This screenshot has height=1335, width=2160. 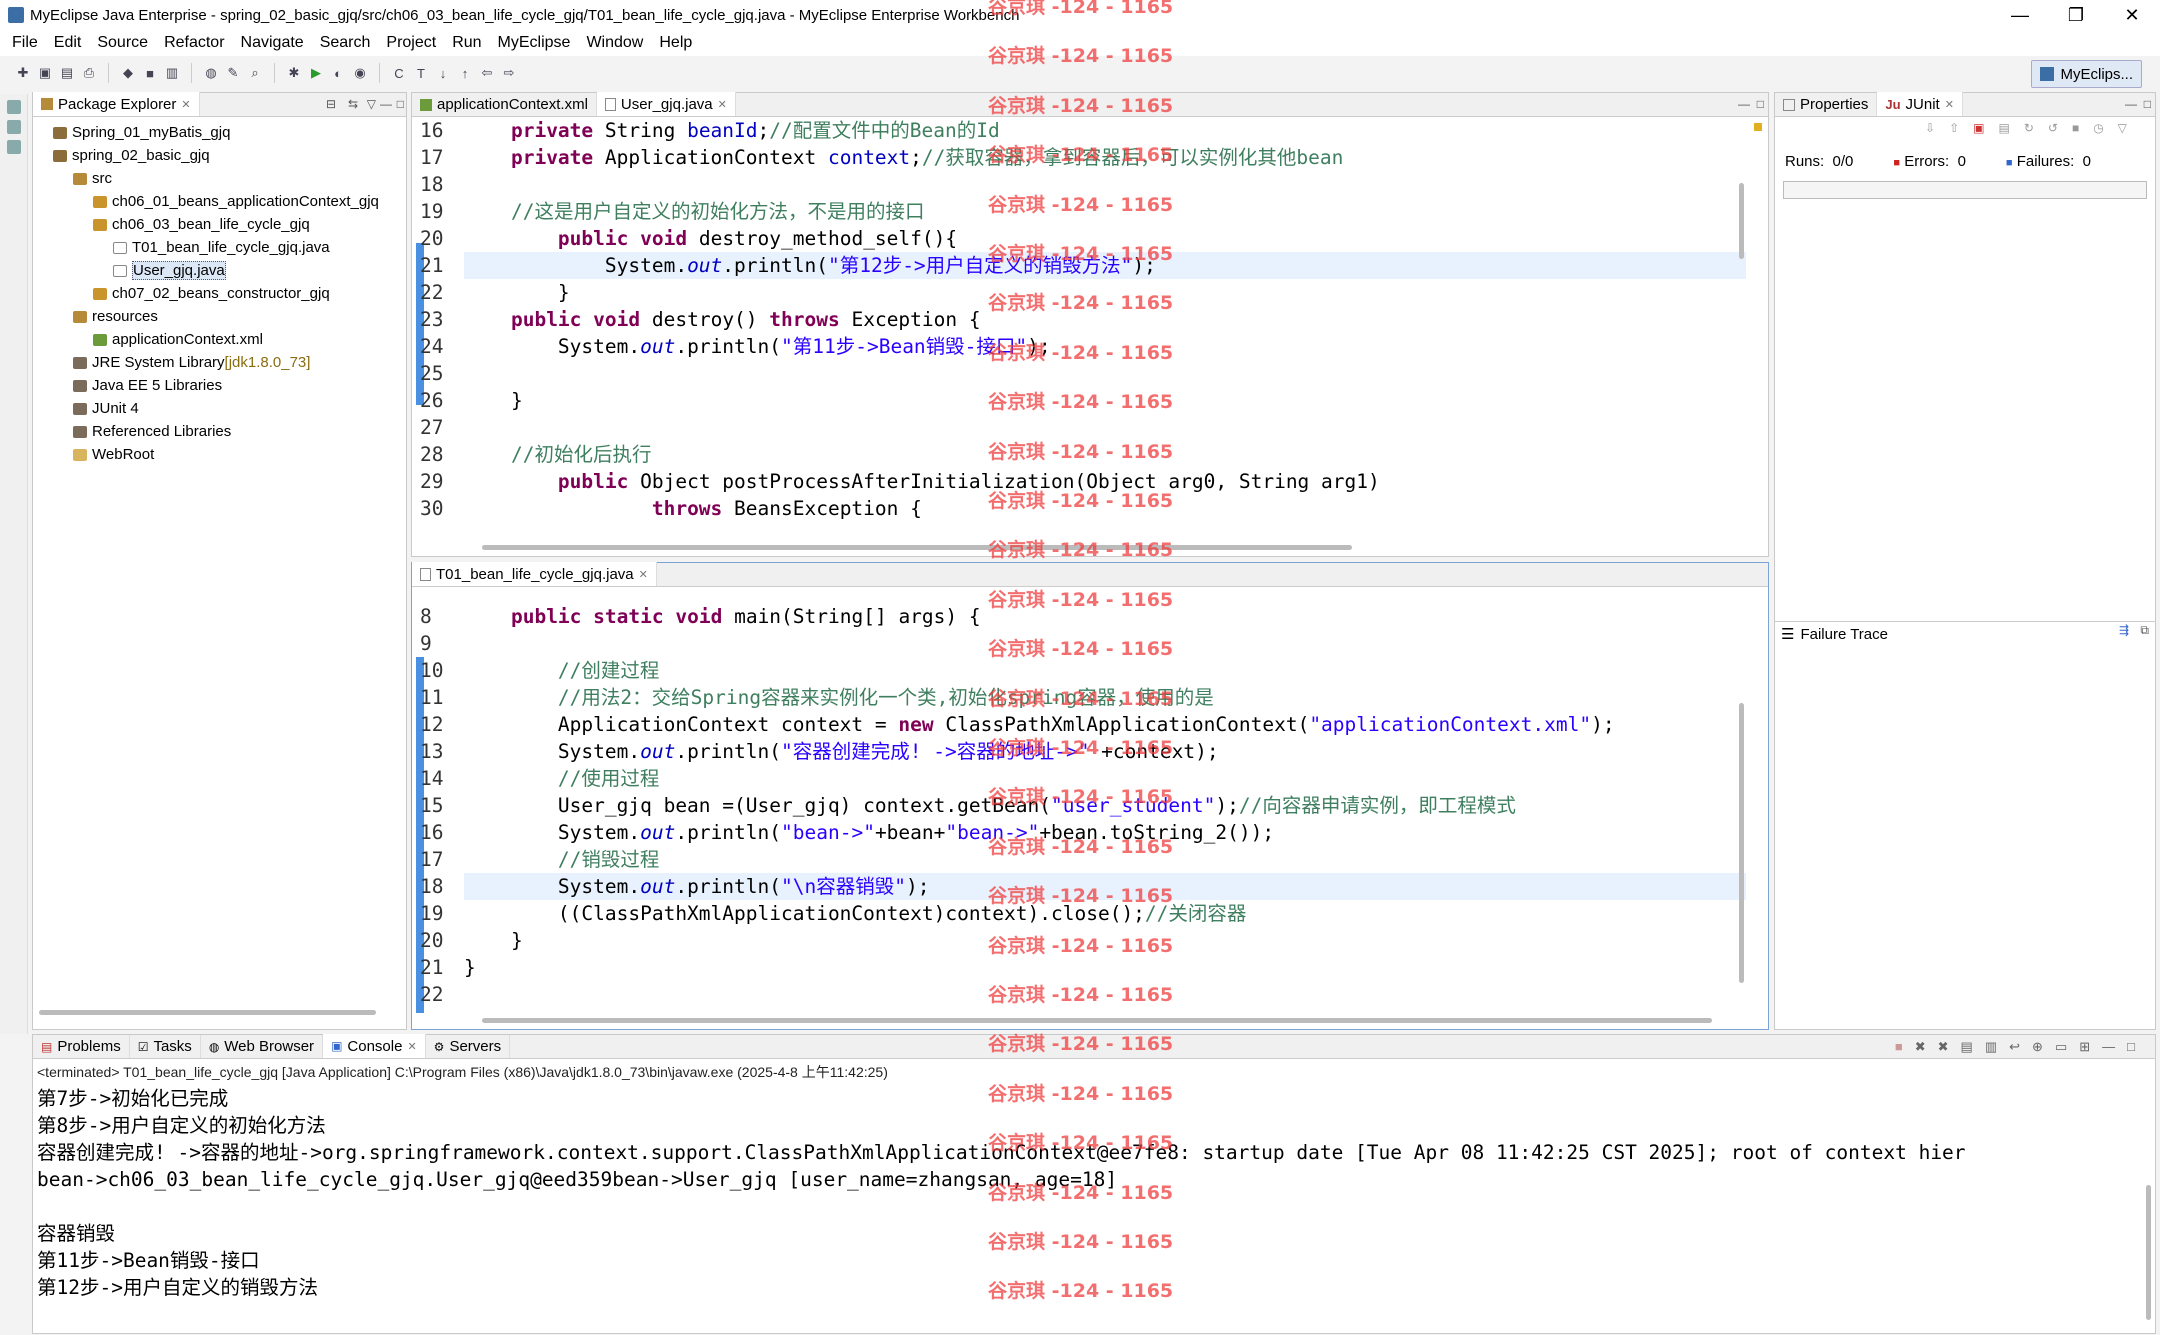 What do you see at coordinates (2061, 1047) in the screenshot?
I see `display-console-icon: ▭` at bounding box center [2061, 1047].